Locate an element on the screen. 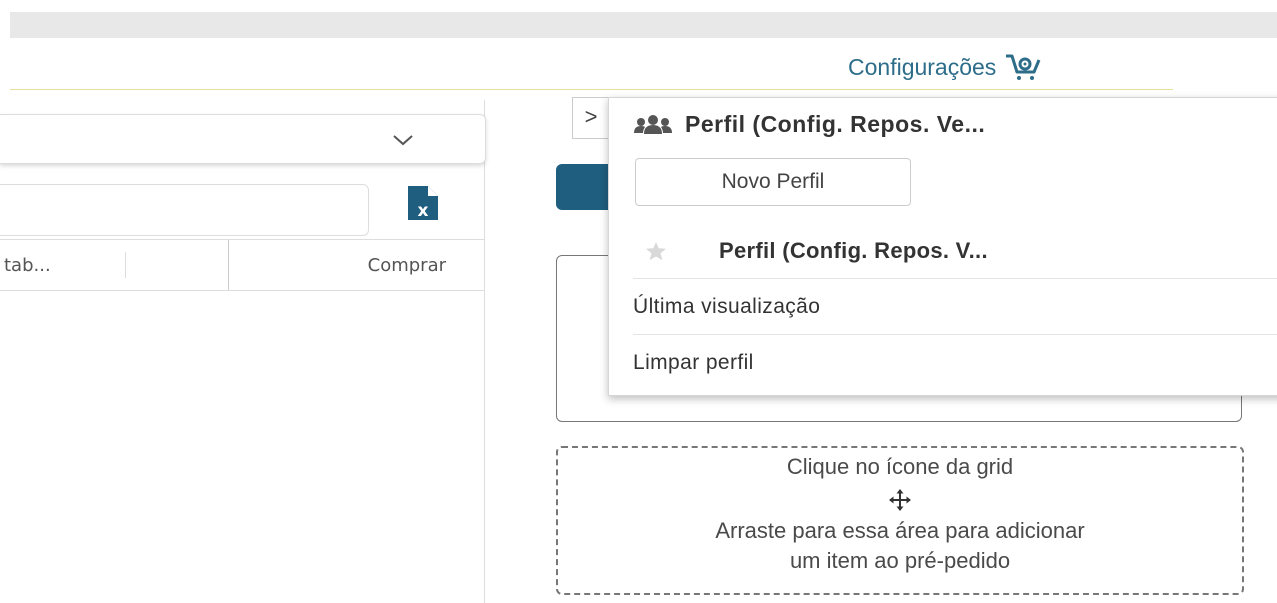  svg-text: x is located at coordinates (423, 210).